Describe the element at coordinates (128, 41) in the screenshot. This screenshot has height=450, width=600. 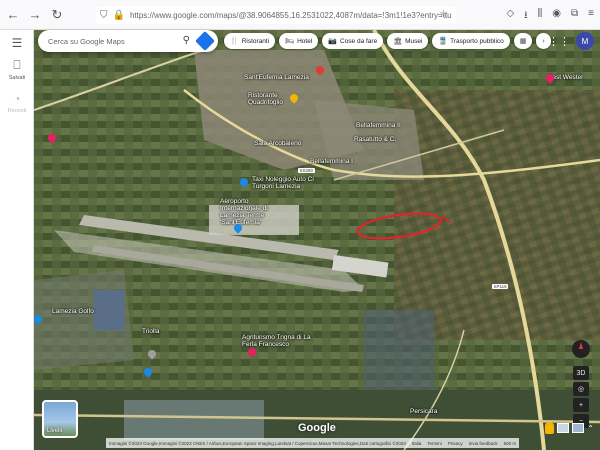
I see `search-box: Cerca su Google Maps ⚲` at that location.